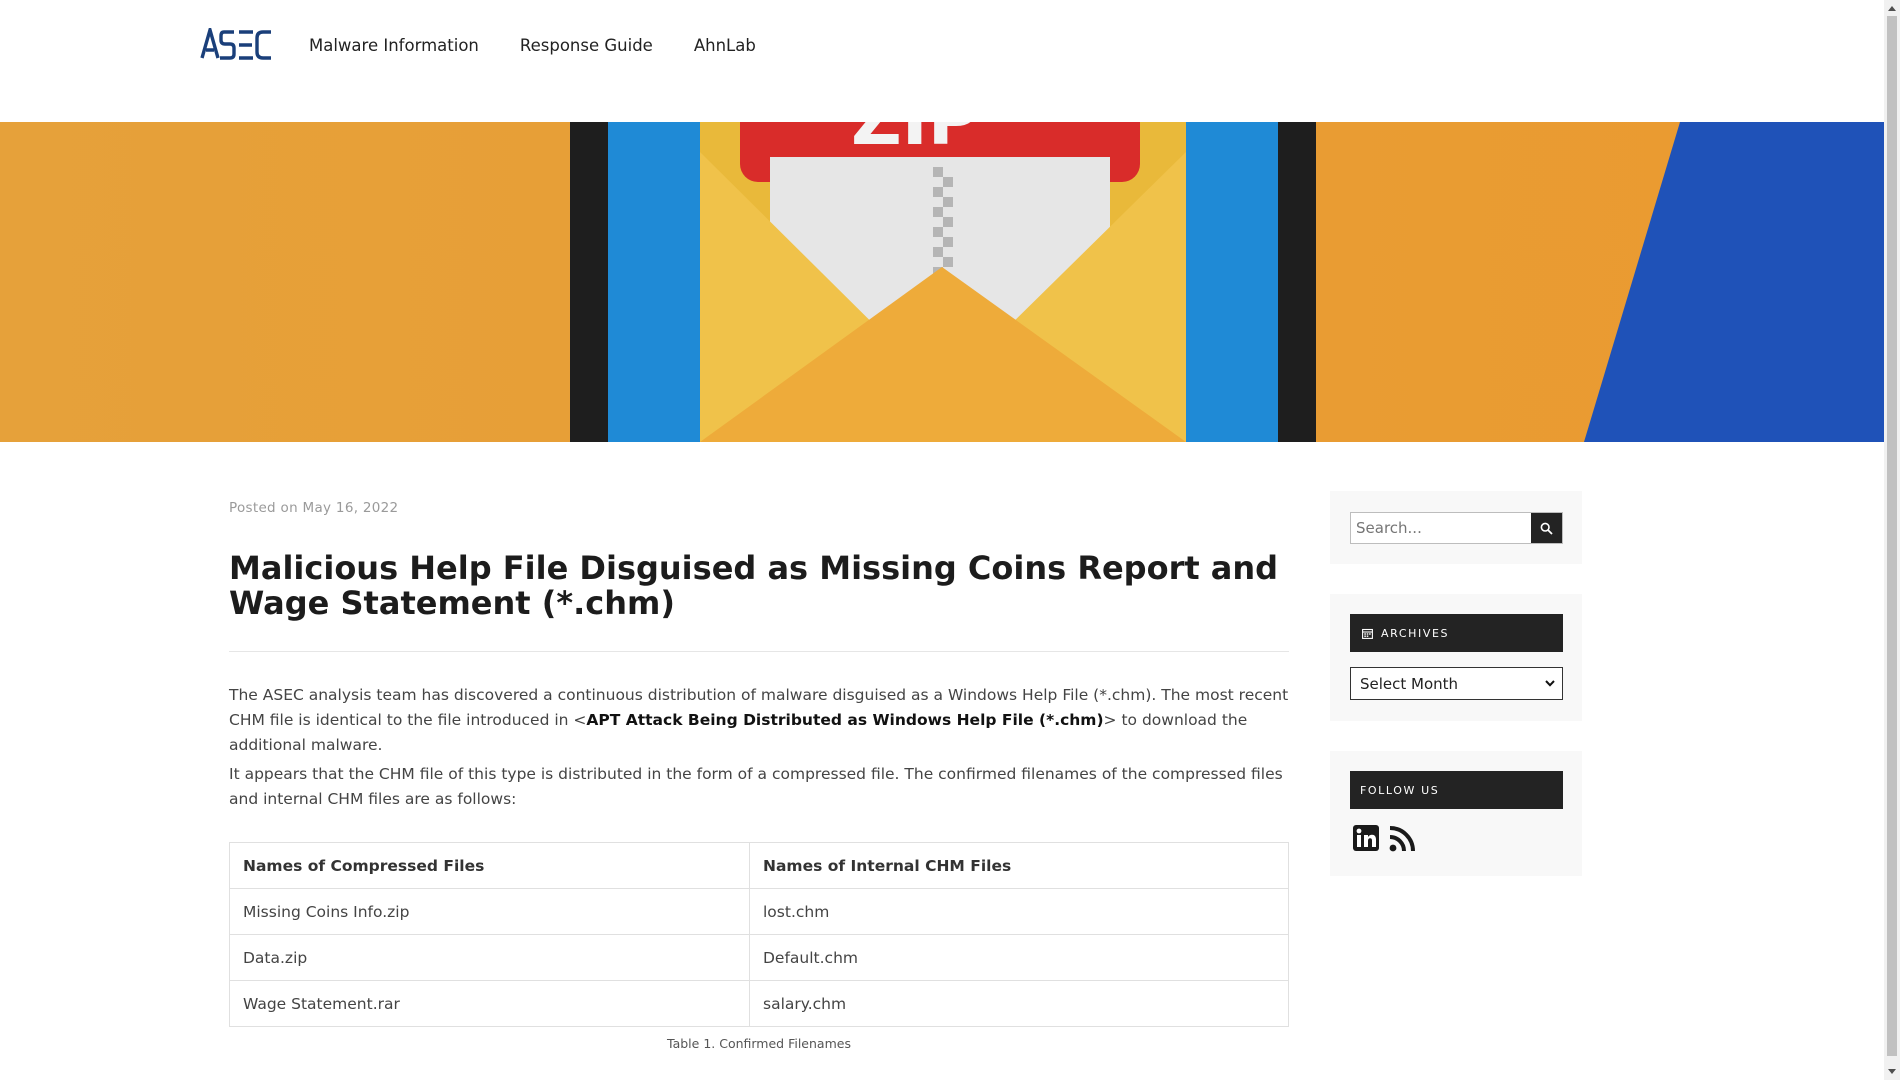  I want to click on table-cell: Data.zip, so click(489, 957).